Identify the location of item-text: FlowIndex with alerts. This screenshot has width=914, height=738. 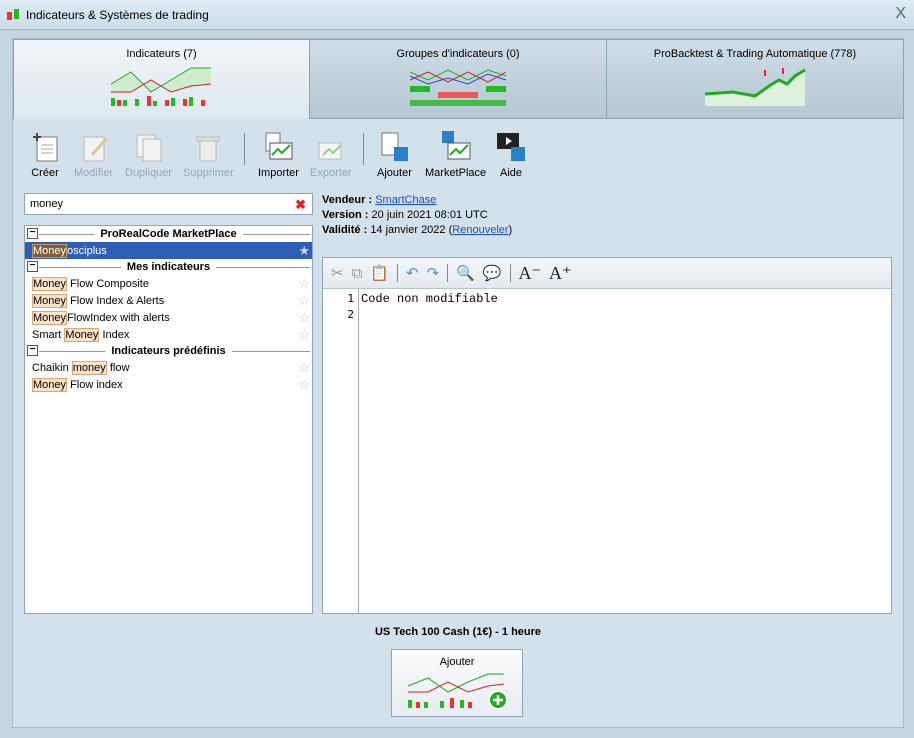
(118, 317).